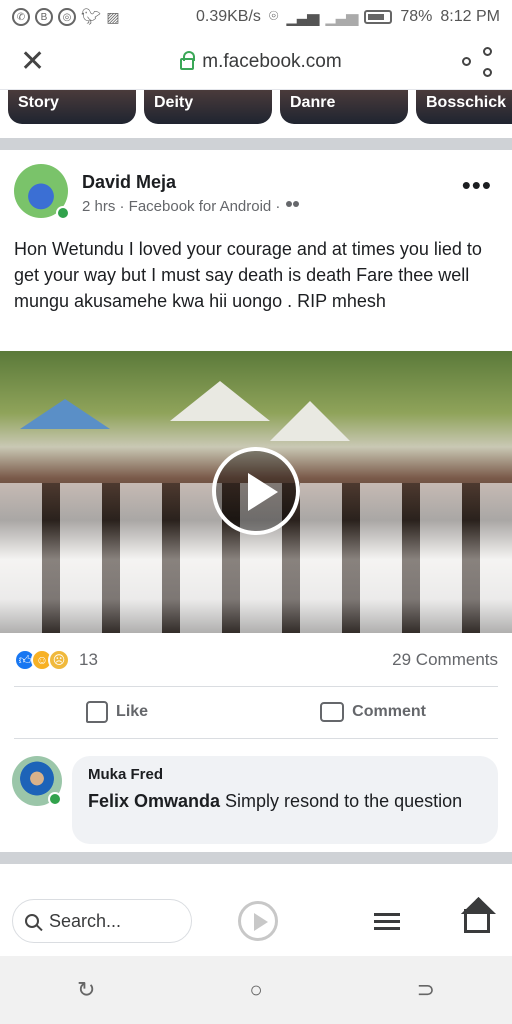  What do you see at coordinates (113, 16) in the screenshot?
I see `activity-icon: ▨` at bounding box center [113, 16].